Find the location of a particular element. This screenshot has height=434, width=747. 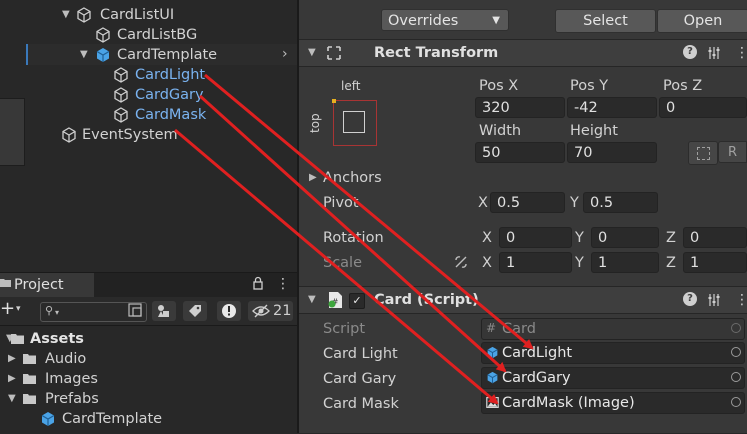

project-item-label: Images is located at coordinates (71, 379).